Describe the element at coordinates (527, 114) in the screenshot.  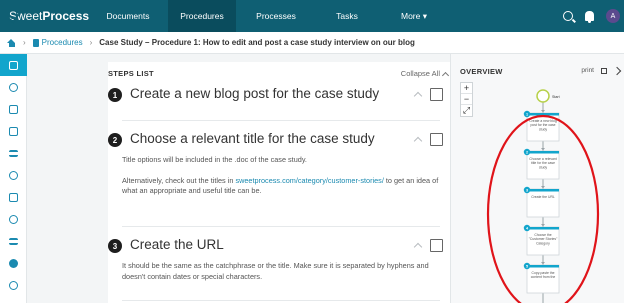
I see `flow-step-number: 1` at that location.